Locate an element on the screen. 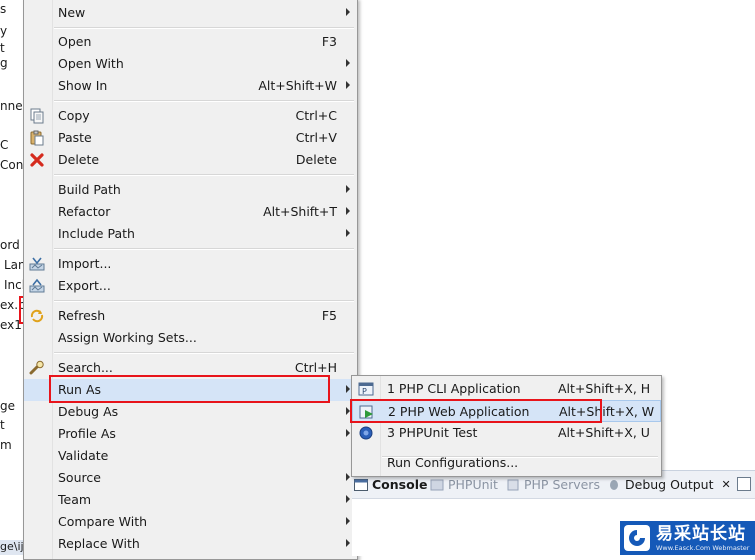 This screenshot has width=755, height=560. explorer-fragment: m is located at coordinates (6, 445).